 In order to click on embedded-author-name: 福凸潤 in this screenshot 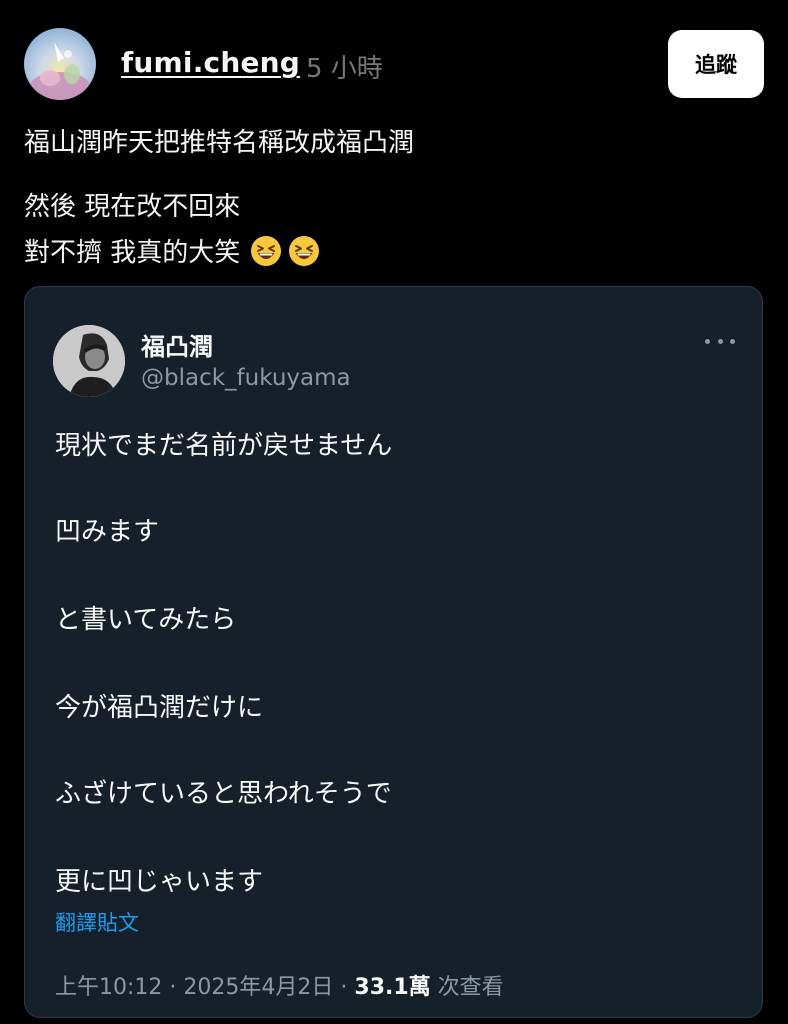, I will do `click(177, 344)`.